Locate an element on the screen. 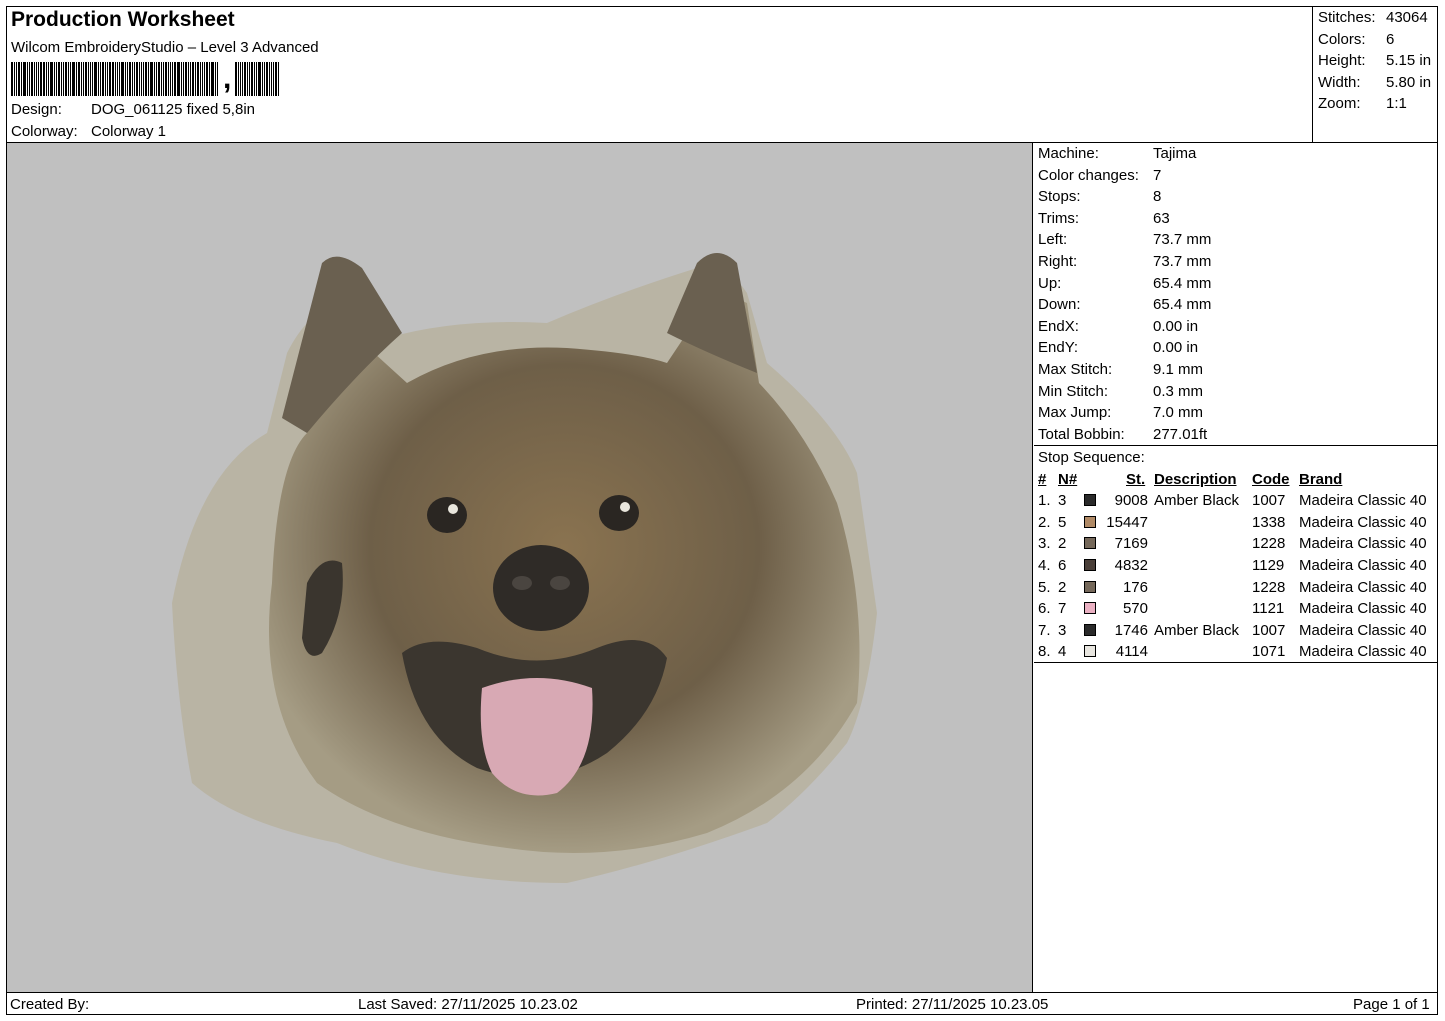  machine-value: 277.01ft is located at coordinates (1180, 434).